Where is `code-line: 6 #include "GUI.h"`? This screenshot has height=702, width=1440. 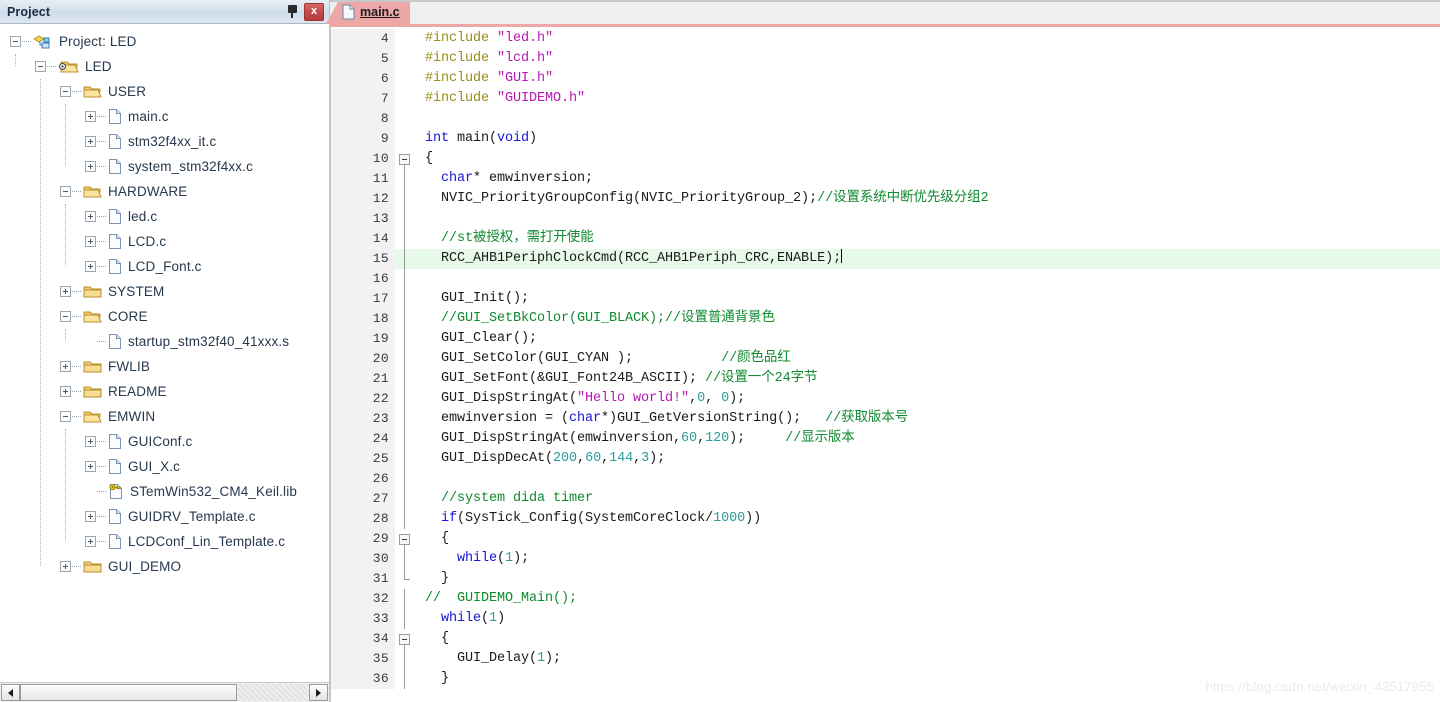 code-line: 6 #include "GUI.h" is located at coordinates (885, 79).